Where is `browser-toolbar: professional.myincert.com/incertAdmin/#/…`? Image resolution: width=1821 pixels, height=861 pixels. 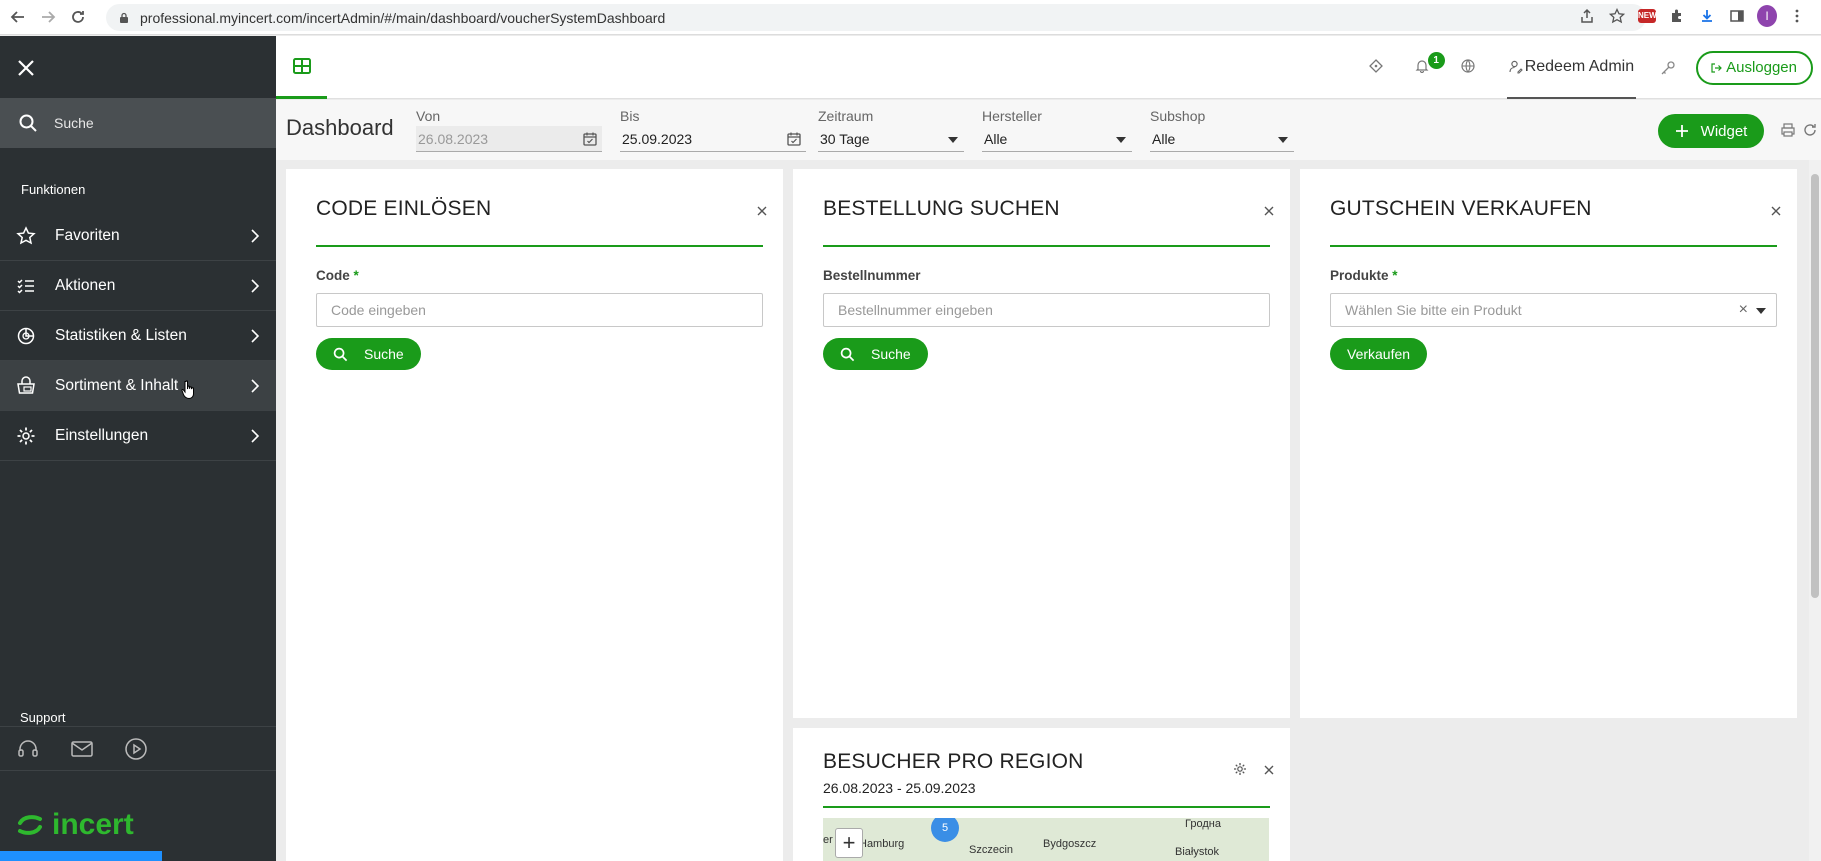 browser-toolbar: professional.myincert.com/incertAdmin/#/… is located at coordinates (910, 17).